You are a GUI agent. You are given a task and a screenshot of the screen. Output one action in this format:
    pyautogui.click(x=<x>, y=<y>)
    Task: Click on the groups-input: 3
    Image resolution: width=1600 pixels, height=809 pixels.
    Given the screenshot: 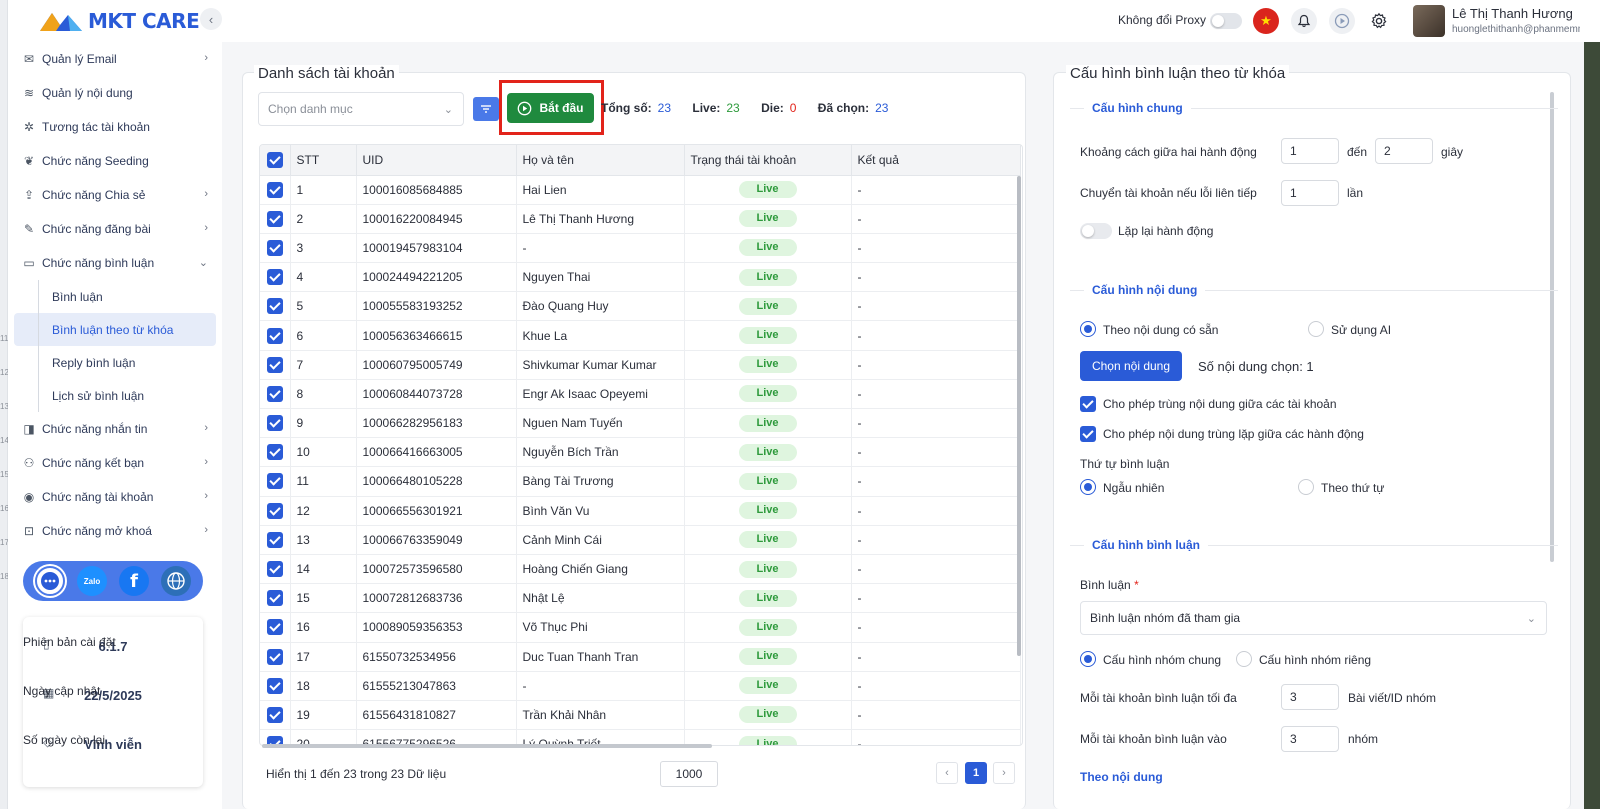 What is the action you would take?
    pyautogui.click(x=1310, y=739)
    